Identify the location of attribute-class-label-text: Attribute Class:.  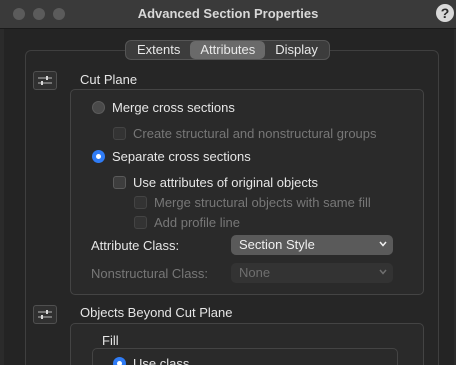
(135, 245).